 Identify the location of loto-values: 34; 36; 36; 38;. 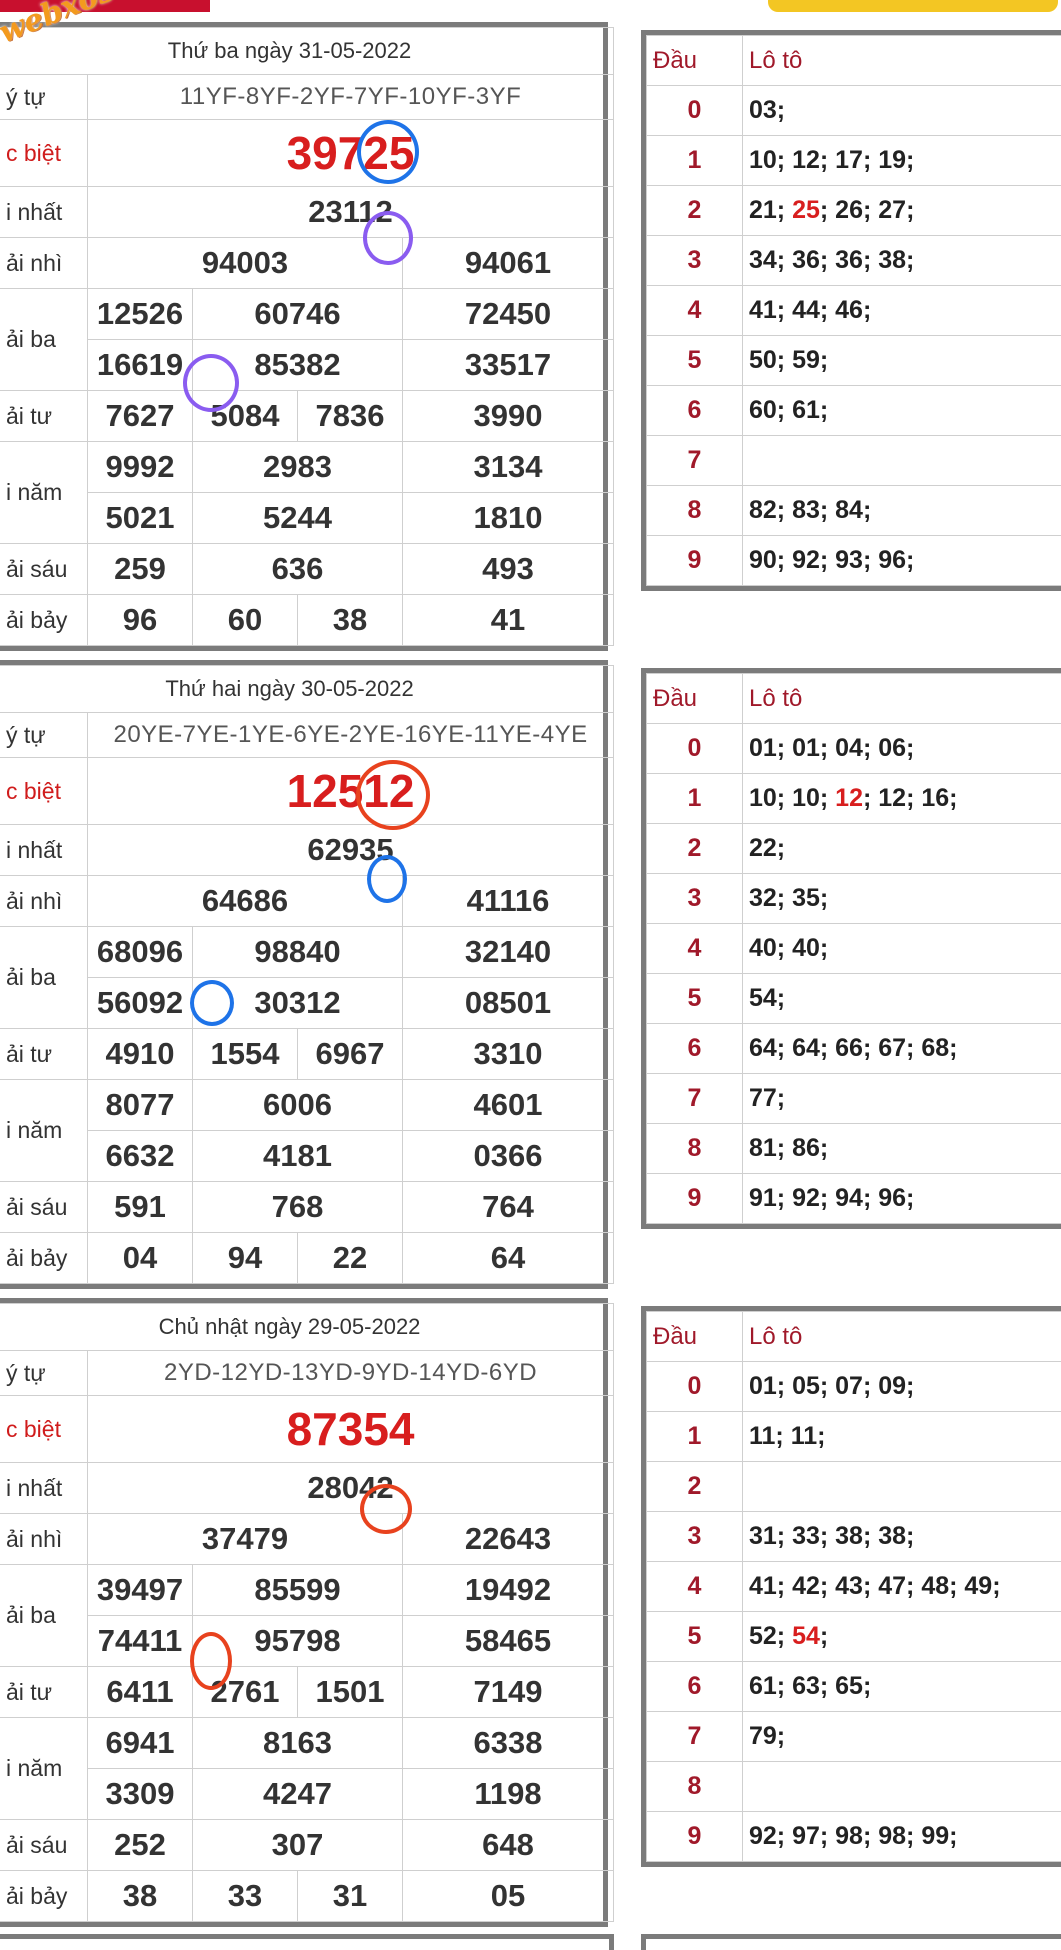
(901, 260).